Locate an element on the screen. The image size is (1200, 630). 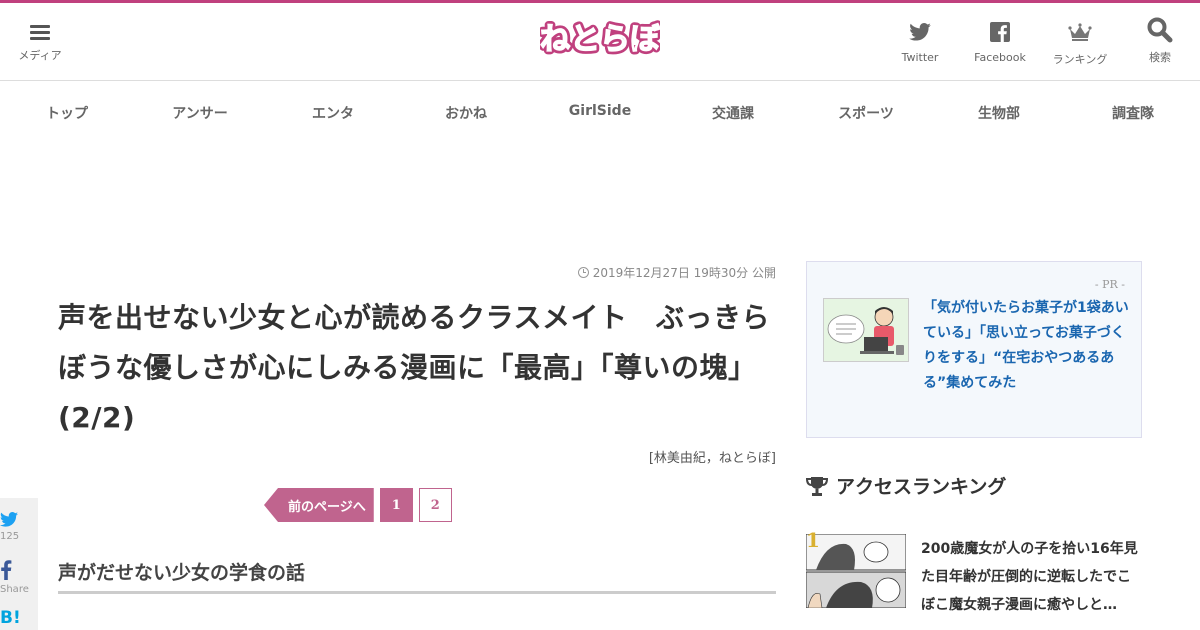
share-rail: 125 Share B! is located at coordinates (19, 564).